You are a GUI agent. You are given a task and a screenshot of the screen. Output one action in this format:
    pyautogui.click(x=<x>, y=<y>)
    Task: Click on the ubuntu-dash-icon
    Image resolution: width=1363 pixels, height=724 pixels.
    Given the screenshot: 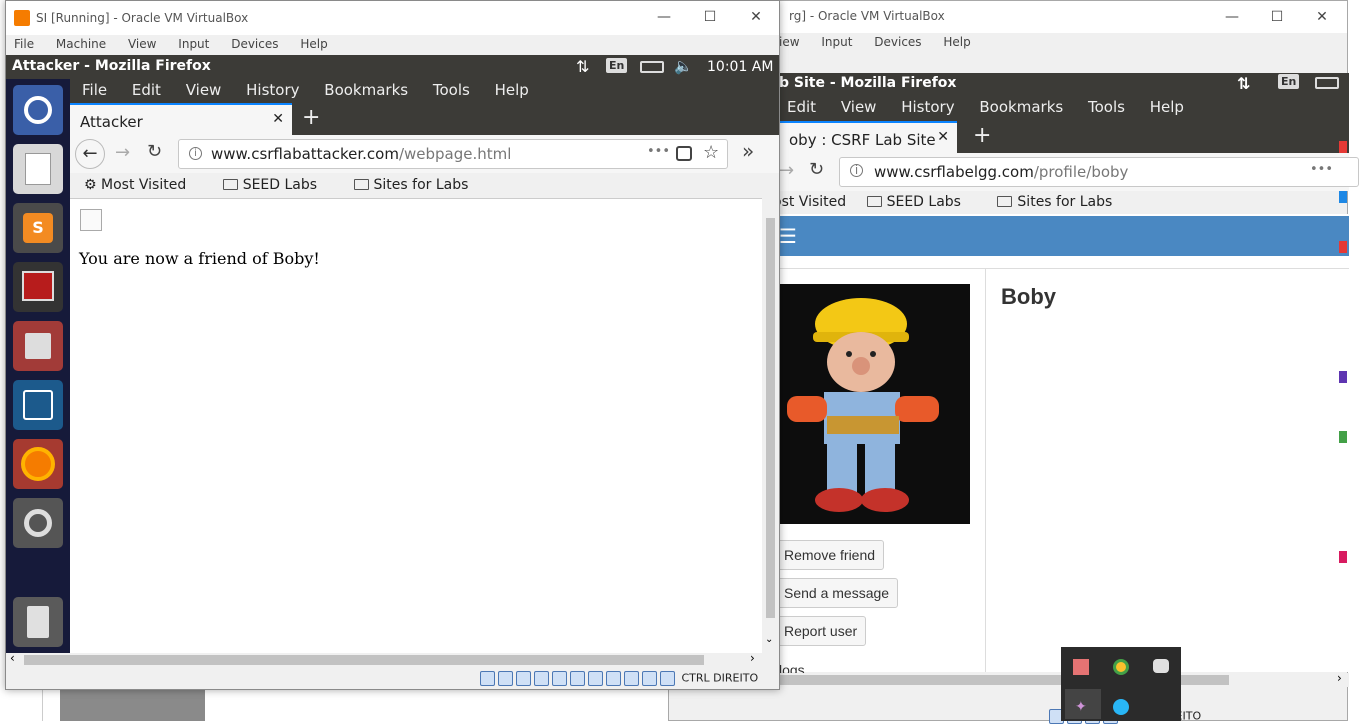 What is the action you would take?
    pyautogui.click(x=38, y=110)
    